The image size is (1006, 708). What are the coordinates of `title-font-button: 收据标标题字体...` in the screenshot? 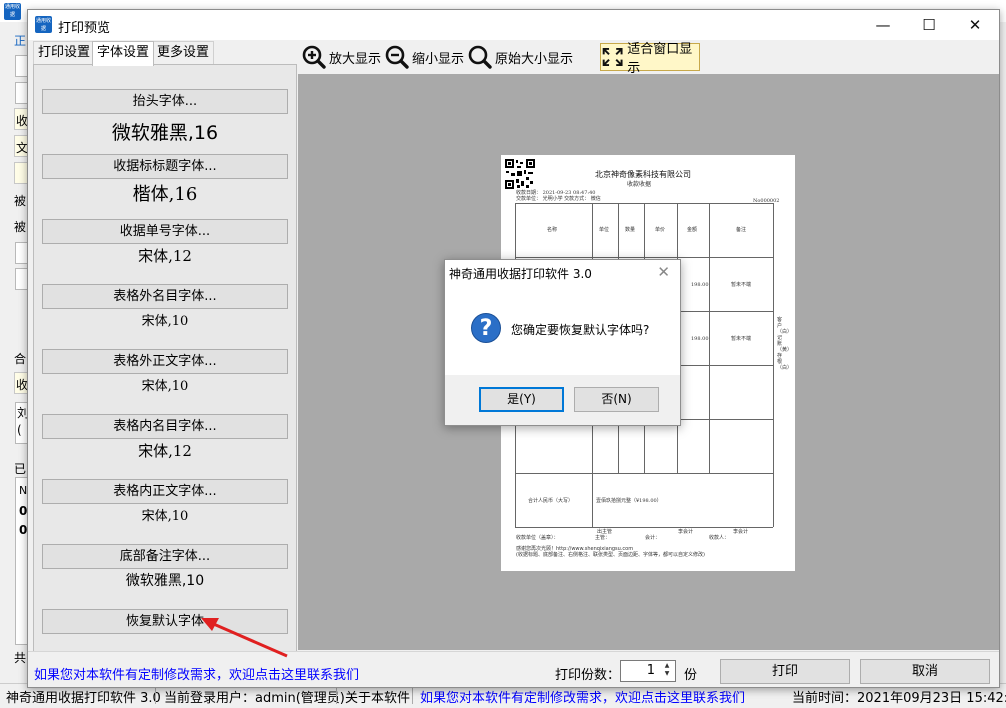 It's located at (165, 166).